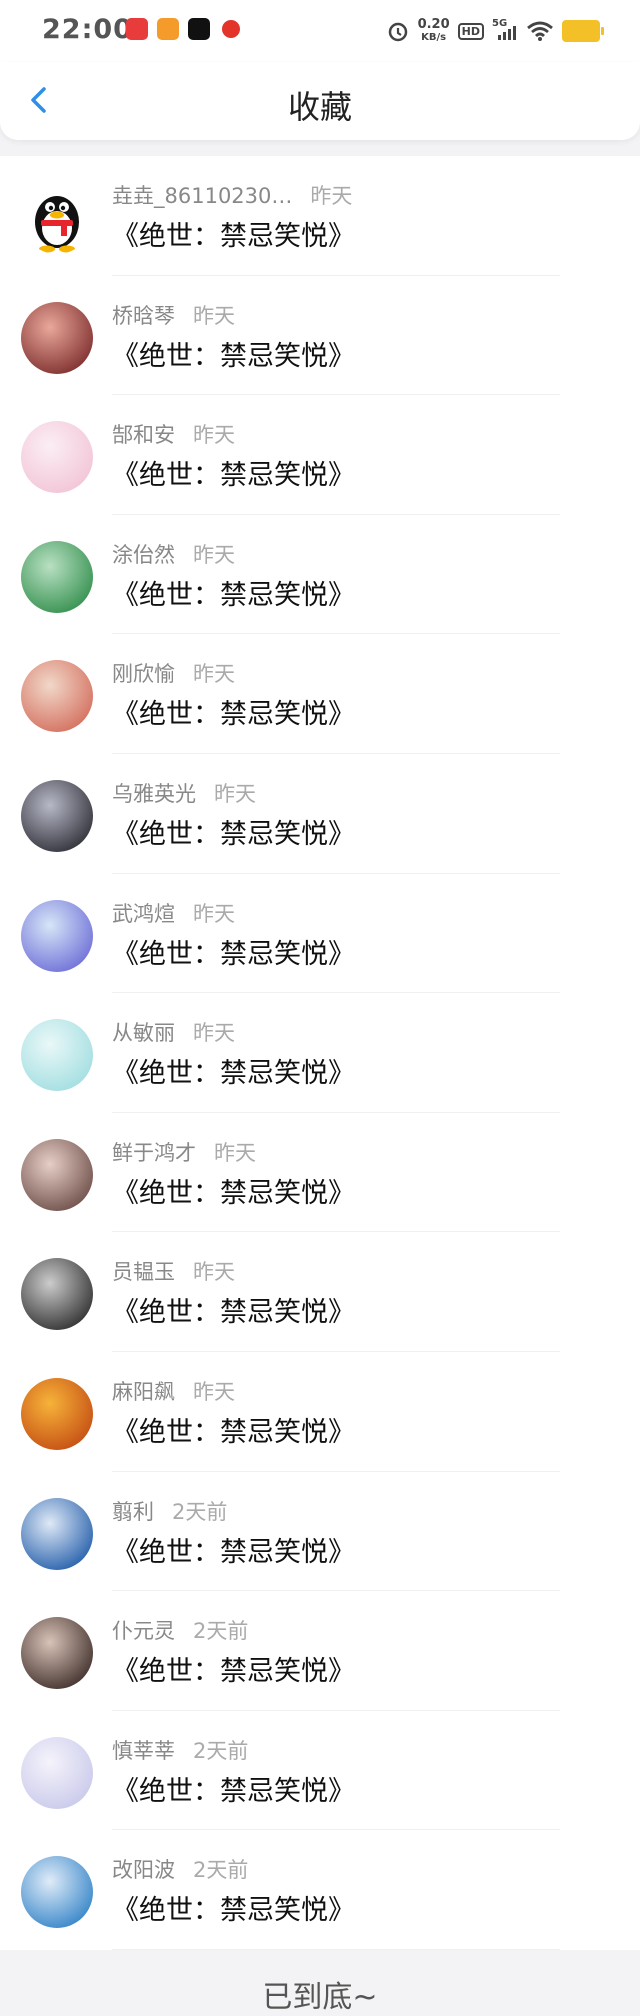 Image resolution: width=640 pixels, height=2016 pixels. What do you see at coordinates (87, 29) in the screenshot?
I see `status-time: 22:00` at bounding box center [87, 29].